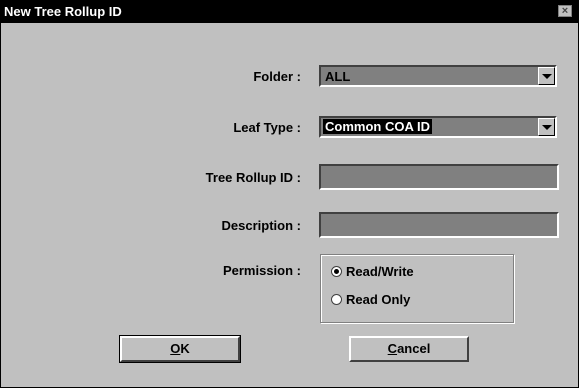 The image size is (579, 388). I want to click on close-button: ×, so click(565, 11).